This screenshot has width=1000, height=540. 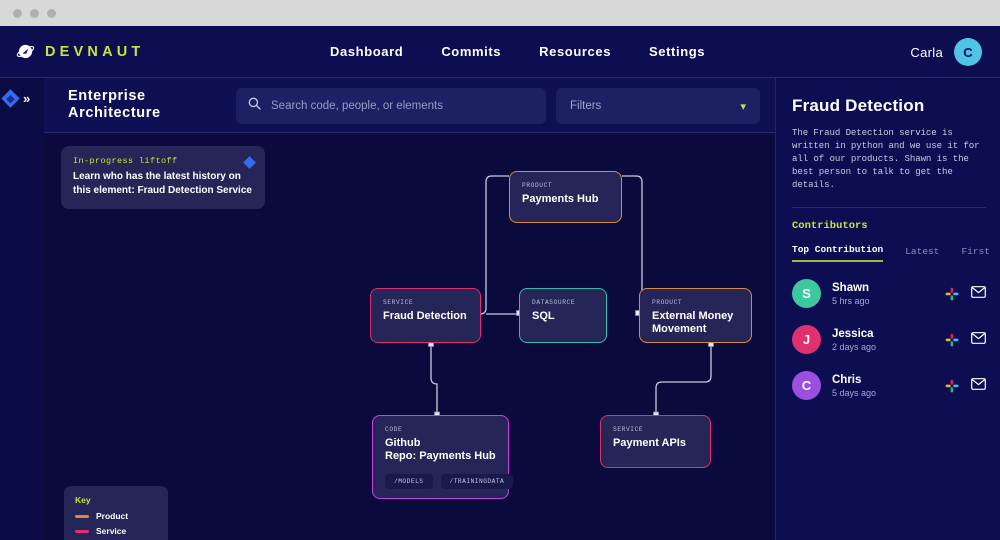 I want to click on node-name-label: Payment APIs, so click(x=649, y=443).